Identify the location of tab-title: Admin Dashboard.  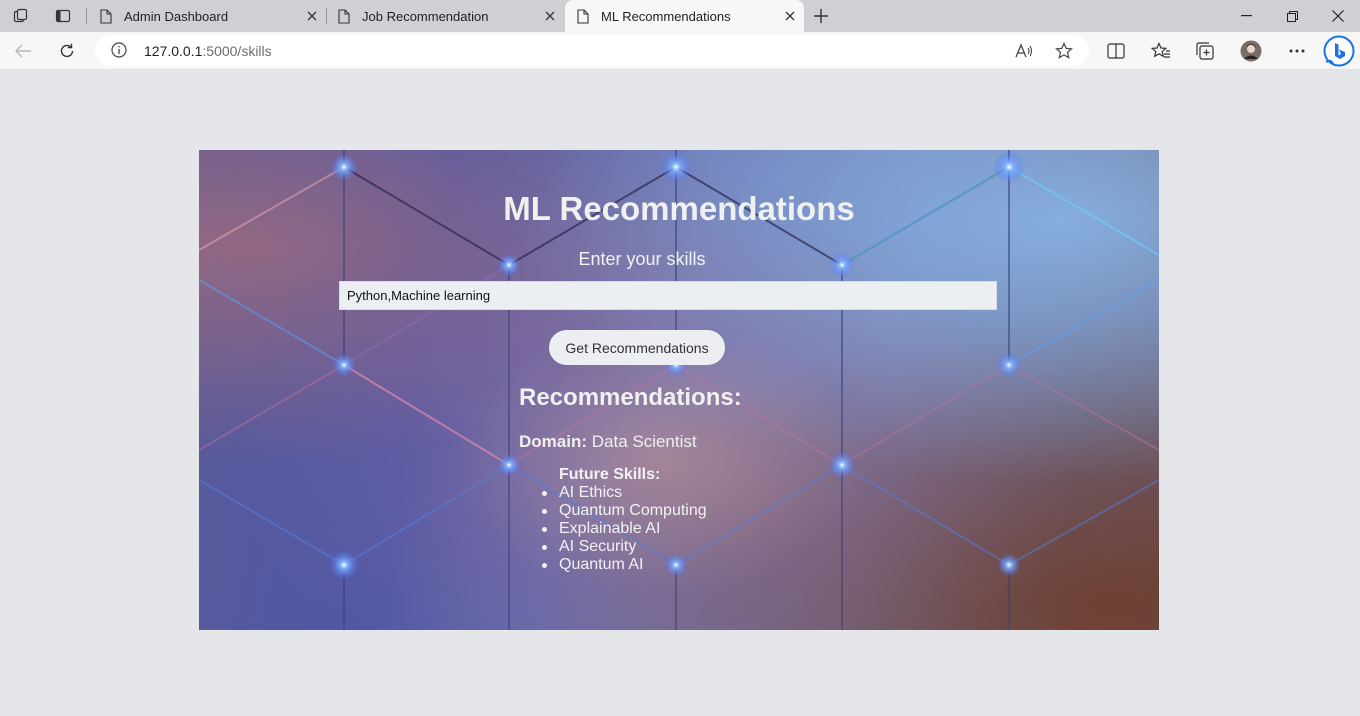
(176, 16).